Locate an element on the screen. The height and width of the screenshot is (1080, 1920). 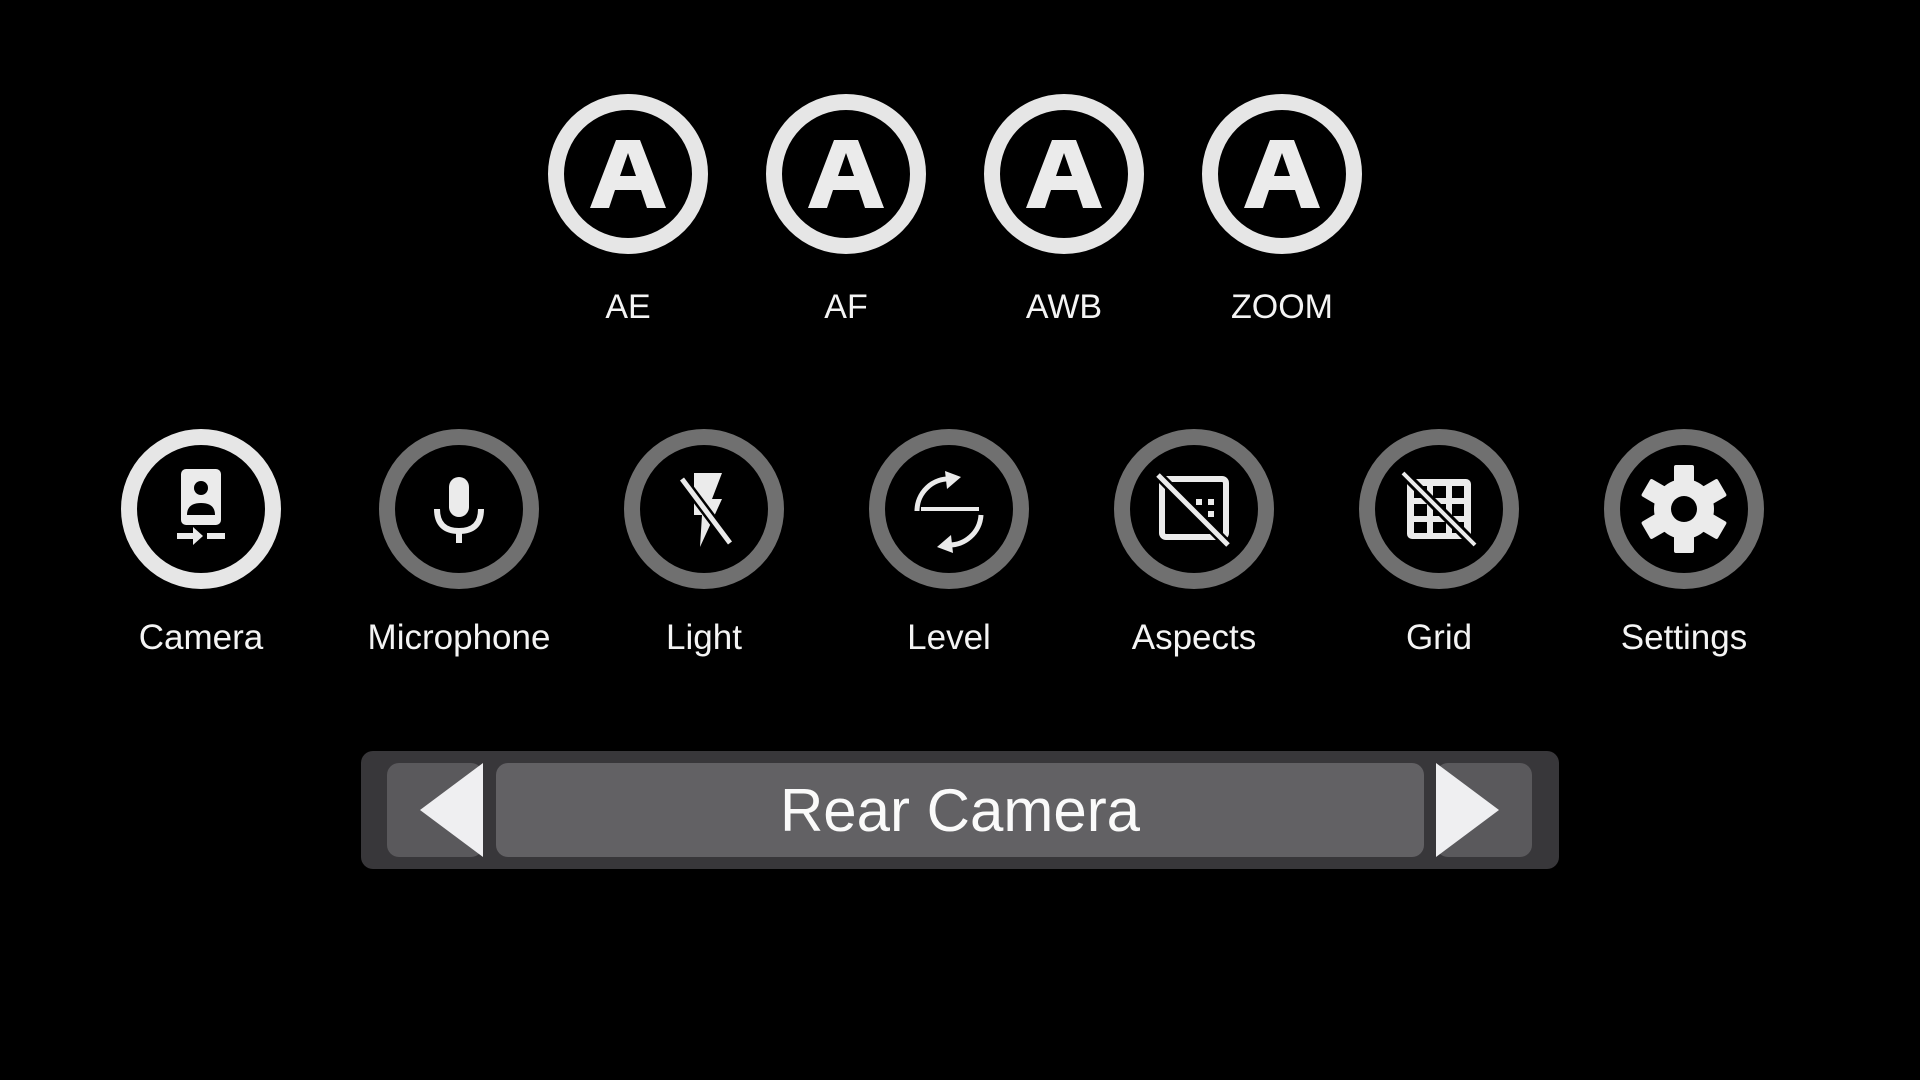
level-label: Level is located at coordinates (949, 637).